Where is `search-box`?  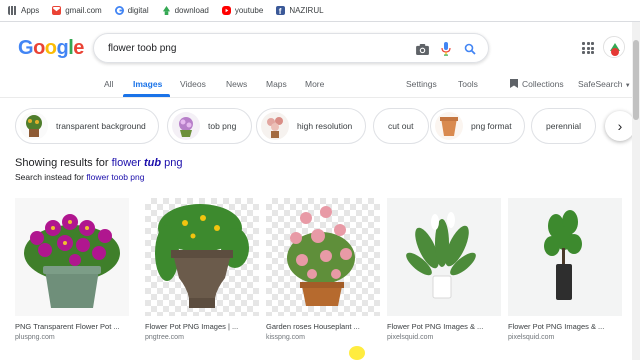
search-box is located at coordinates (291, 48).